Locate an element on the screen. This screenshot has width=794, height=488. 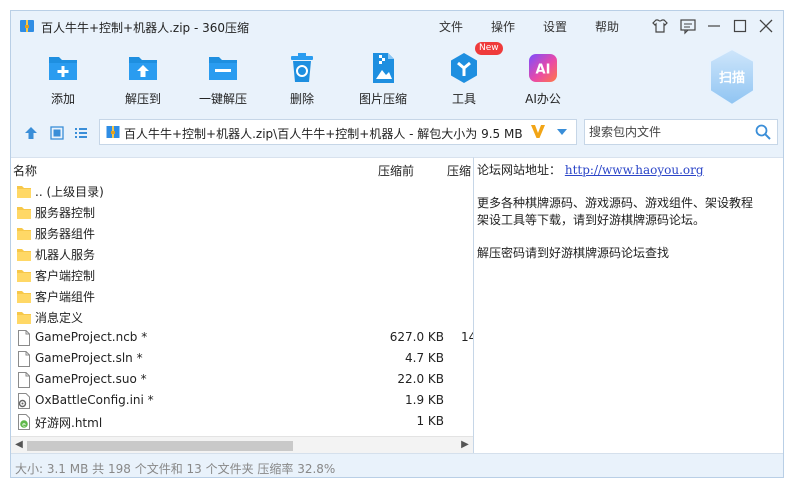
comment-line-4: 解压密码请到好游棋牌源码论坛查找 is located at coordinates (573, 253).